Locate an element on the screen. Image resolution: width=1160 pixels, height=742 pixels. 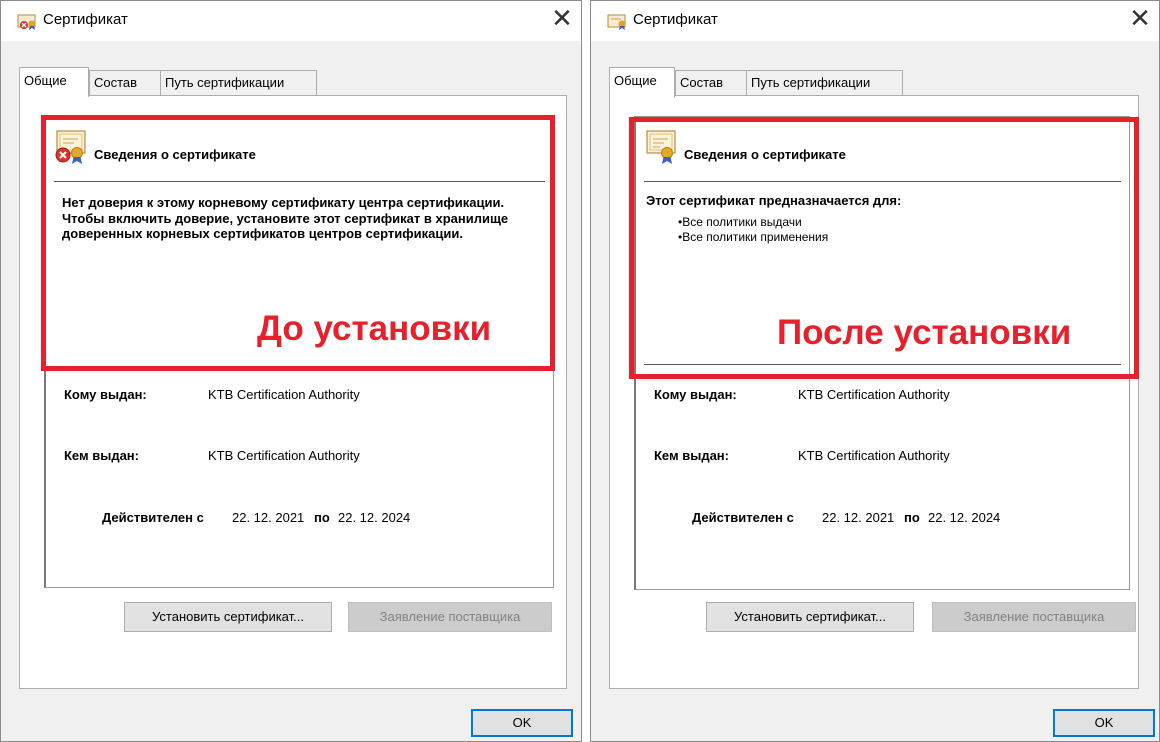
certificate-icon is located at coordinates (661, 147).